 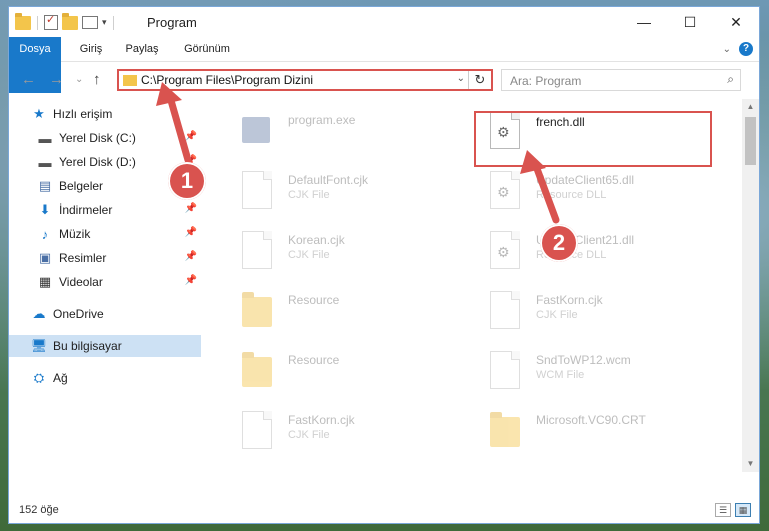 I want to click on scroll-up-icon: ▲, so click(x=750, y=107).